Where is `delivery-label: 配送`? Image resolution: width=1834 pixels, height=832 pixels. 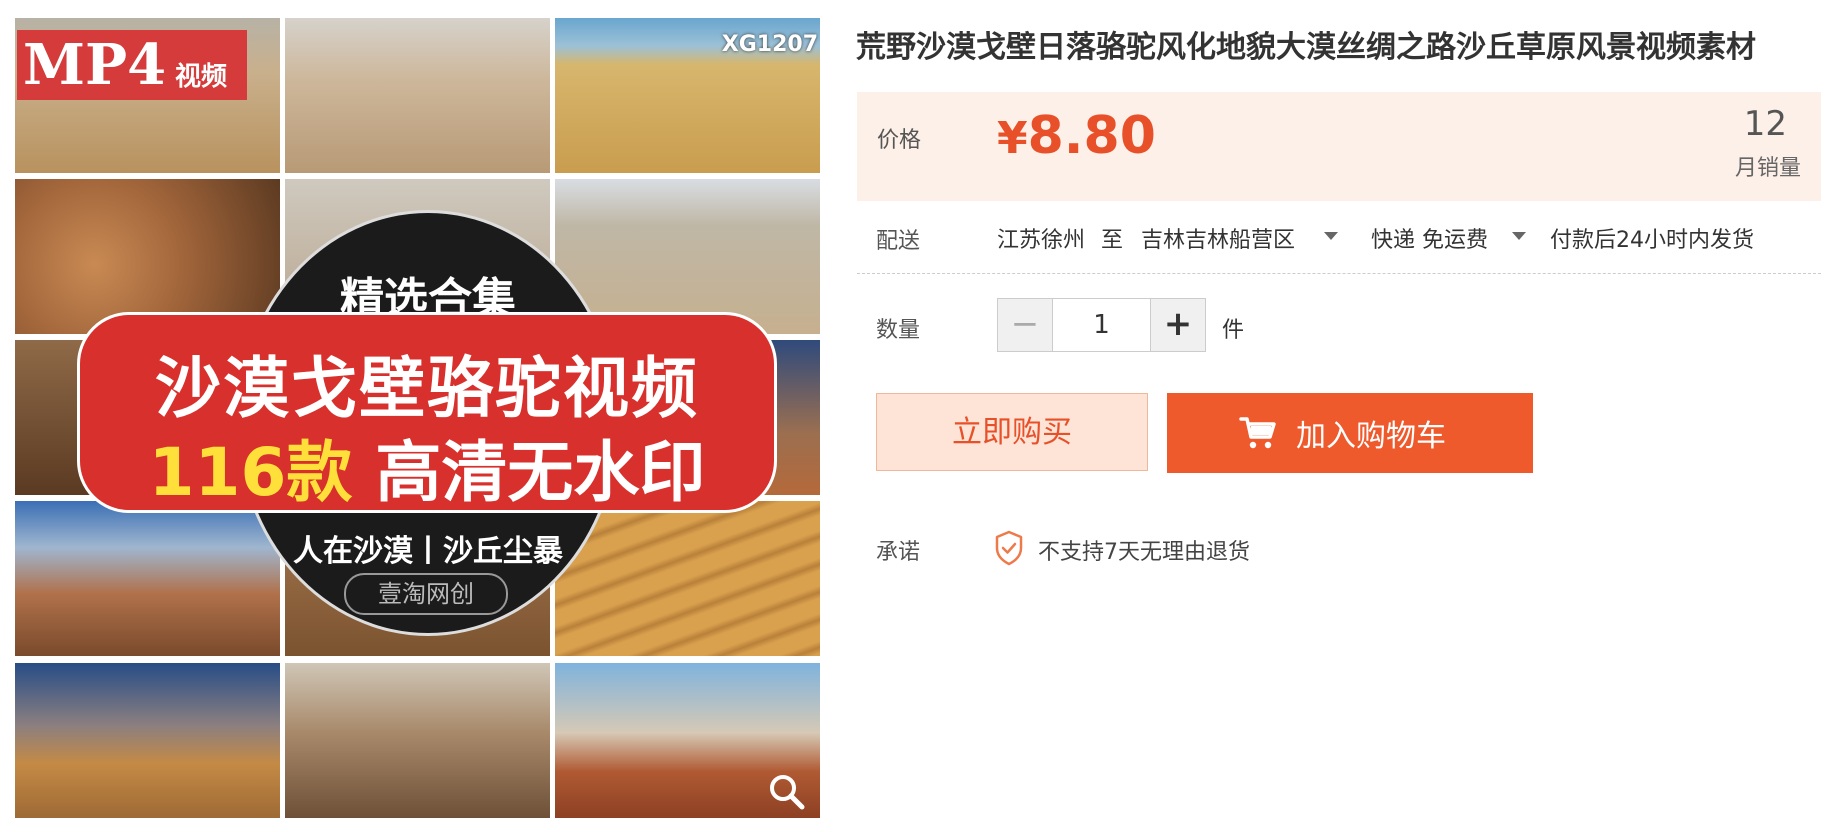
delivery-label: 配送 is located at coordinates (898, 241).